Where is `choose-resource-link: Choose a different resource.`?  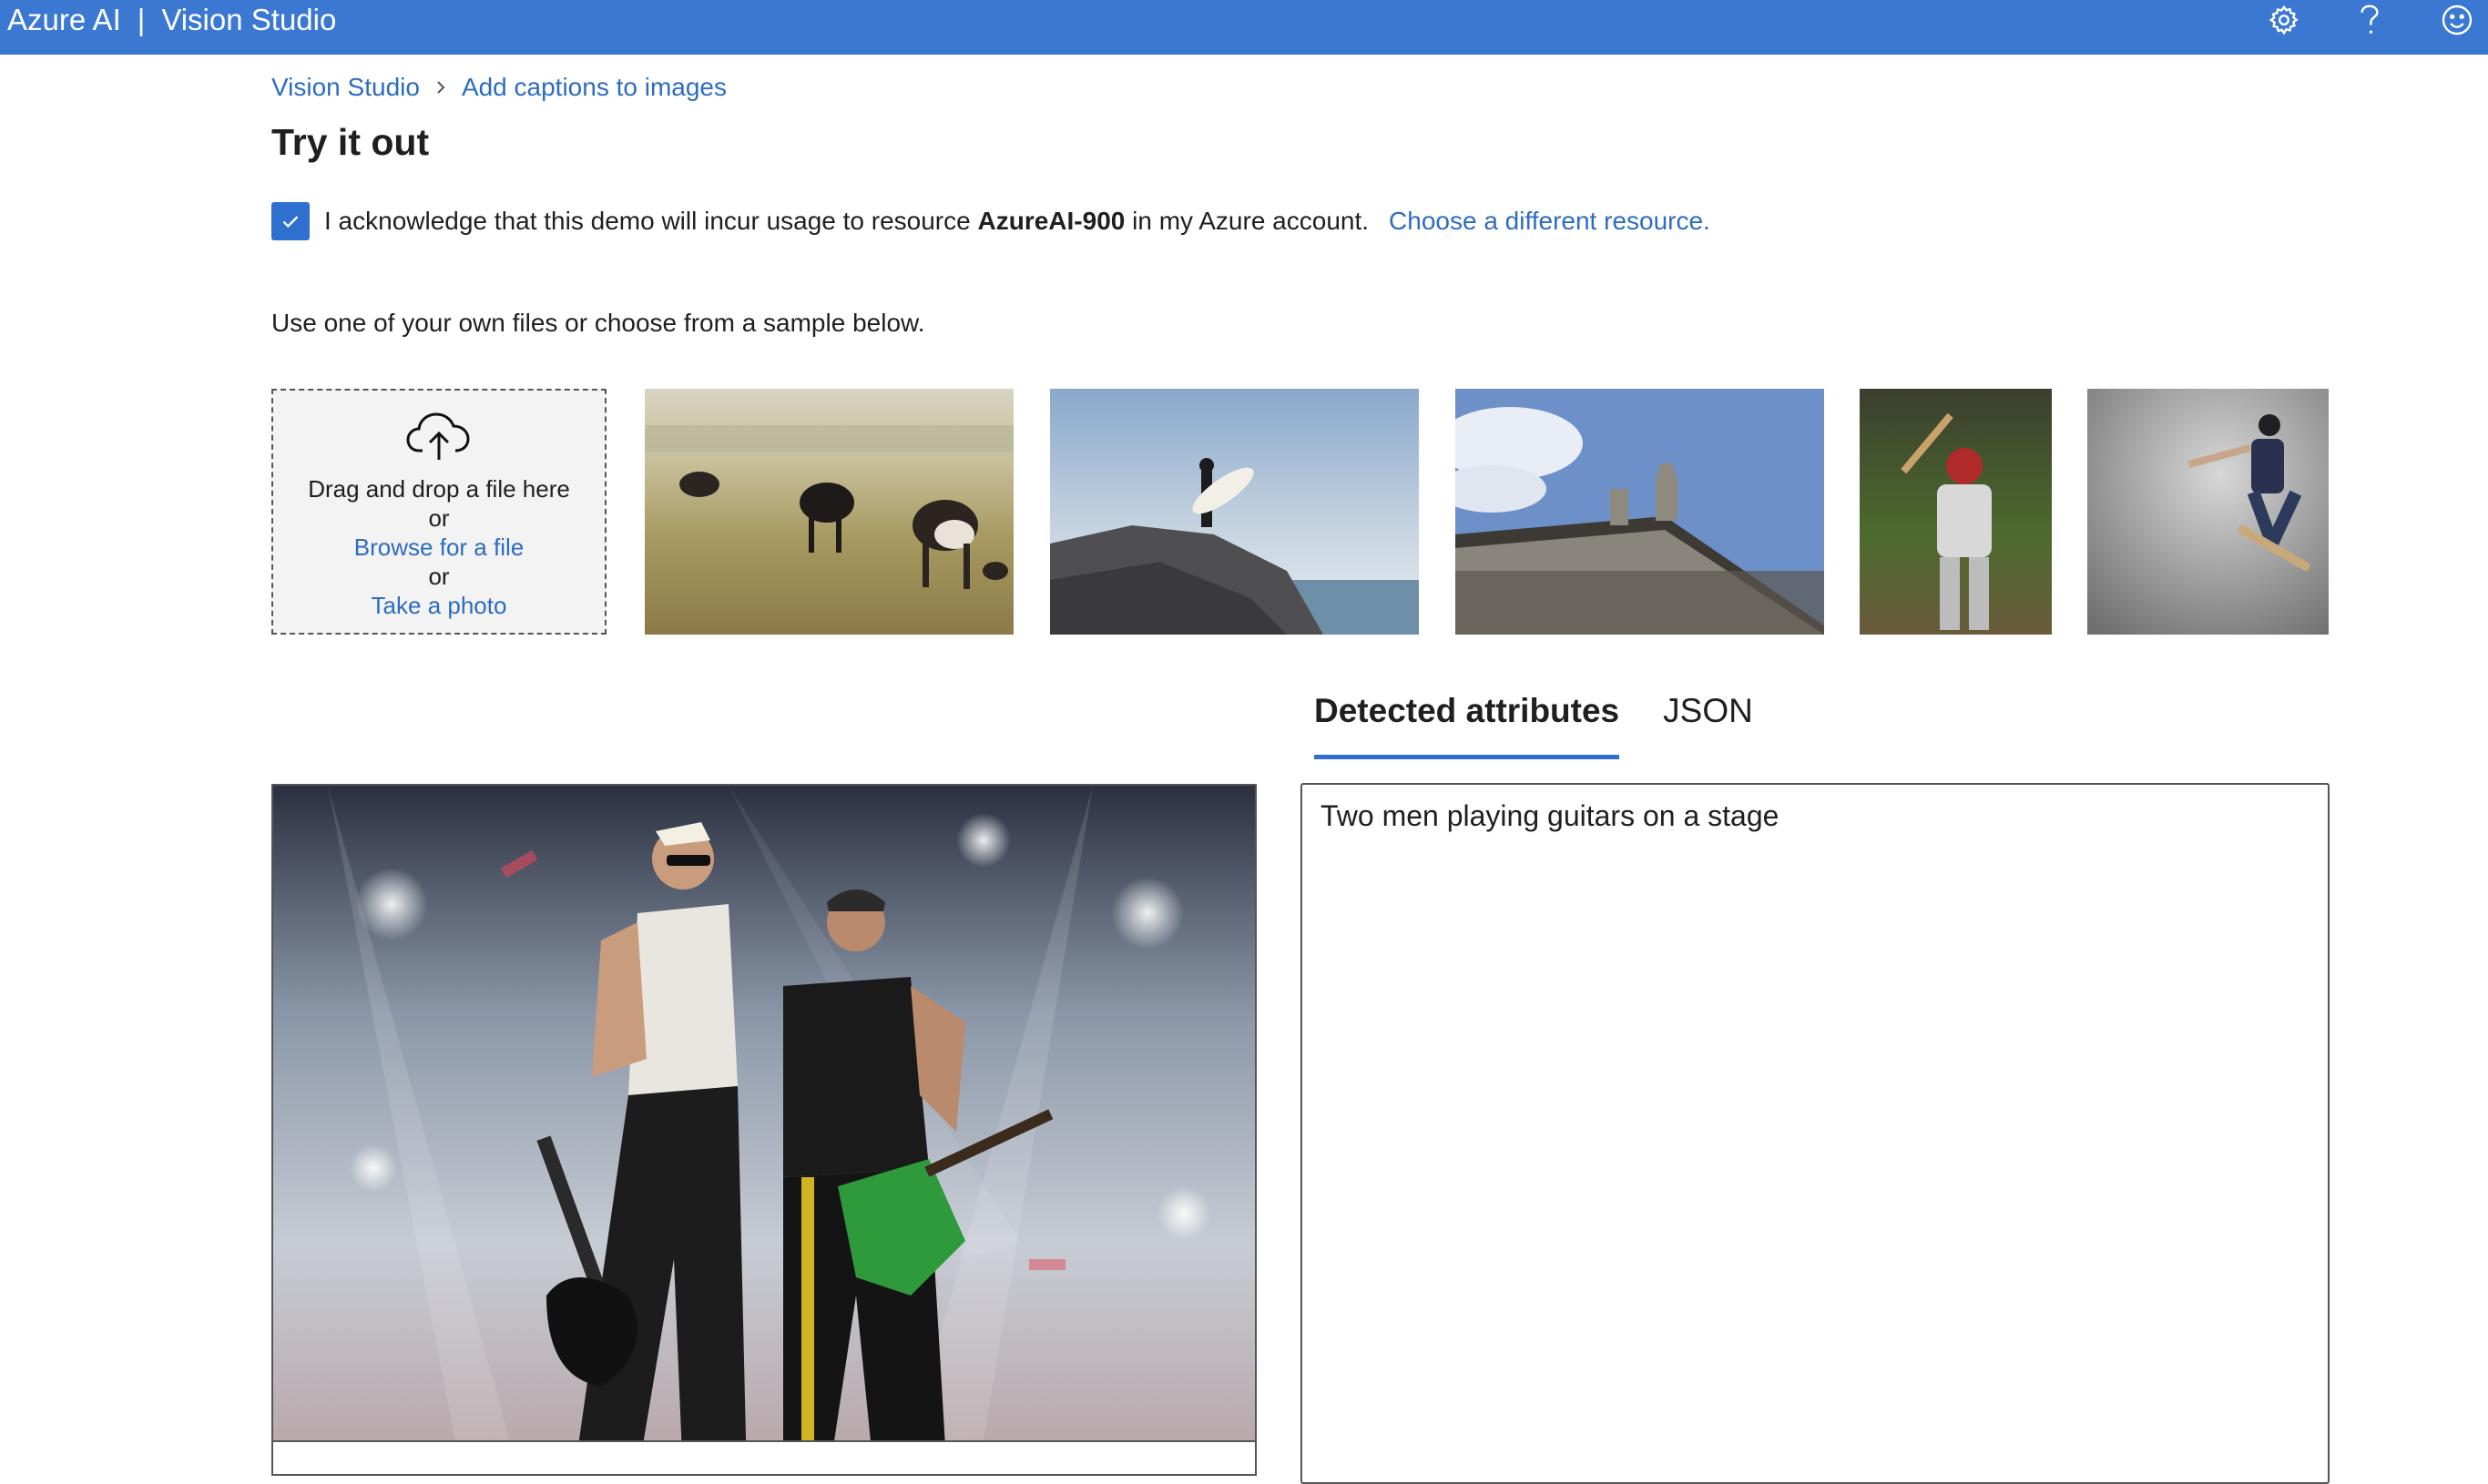 choose-resource-link: Choose a different resource. is located at coordinates (1549, 221).